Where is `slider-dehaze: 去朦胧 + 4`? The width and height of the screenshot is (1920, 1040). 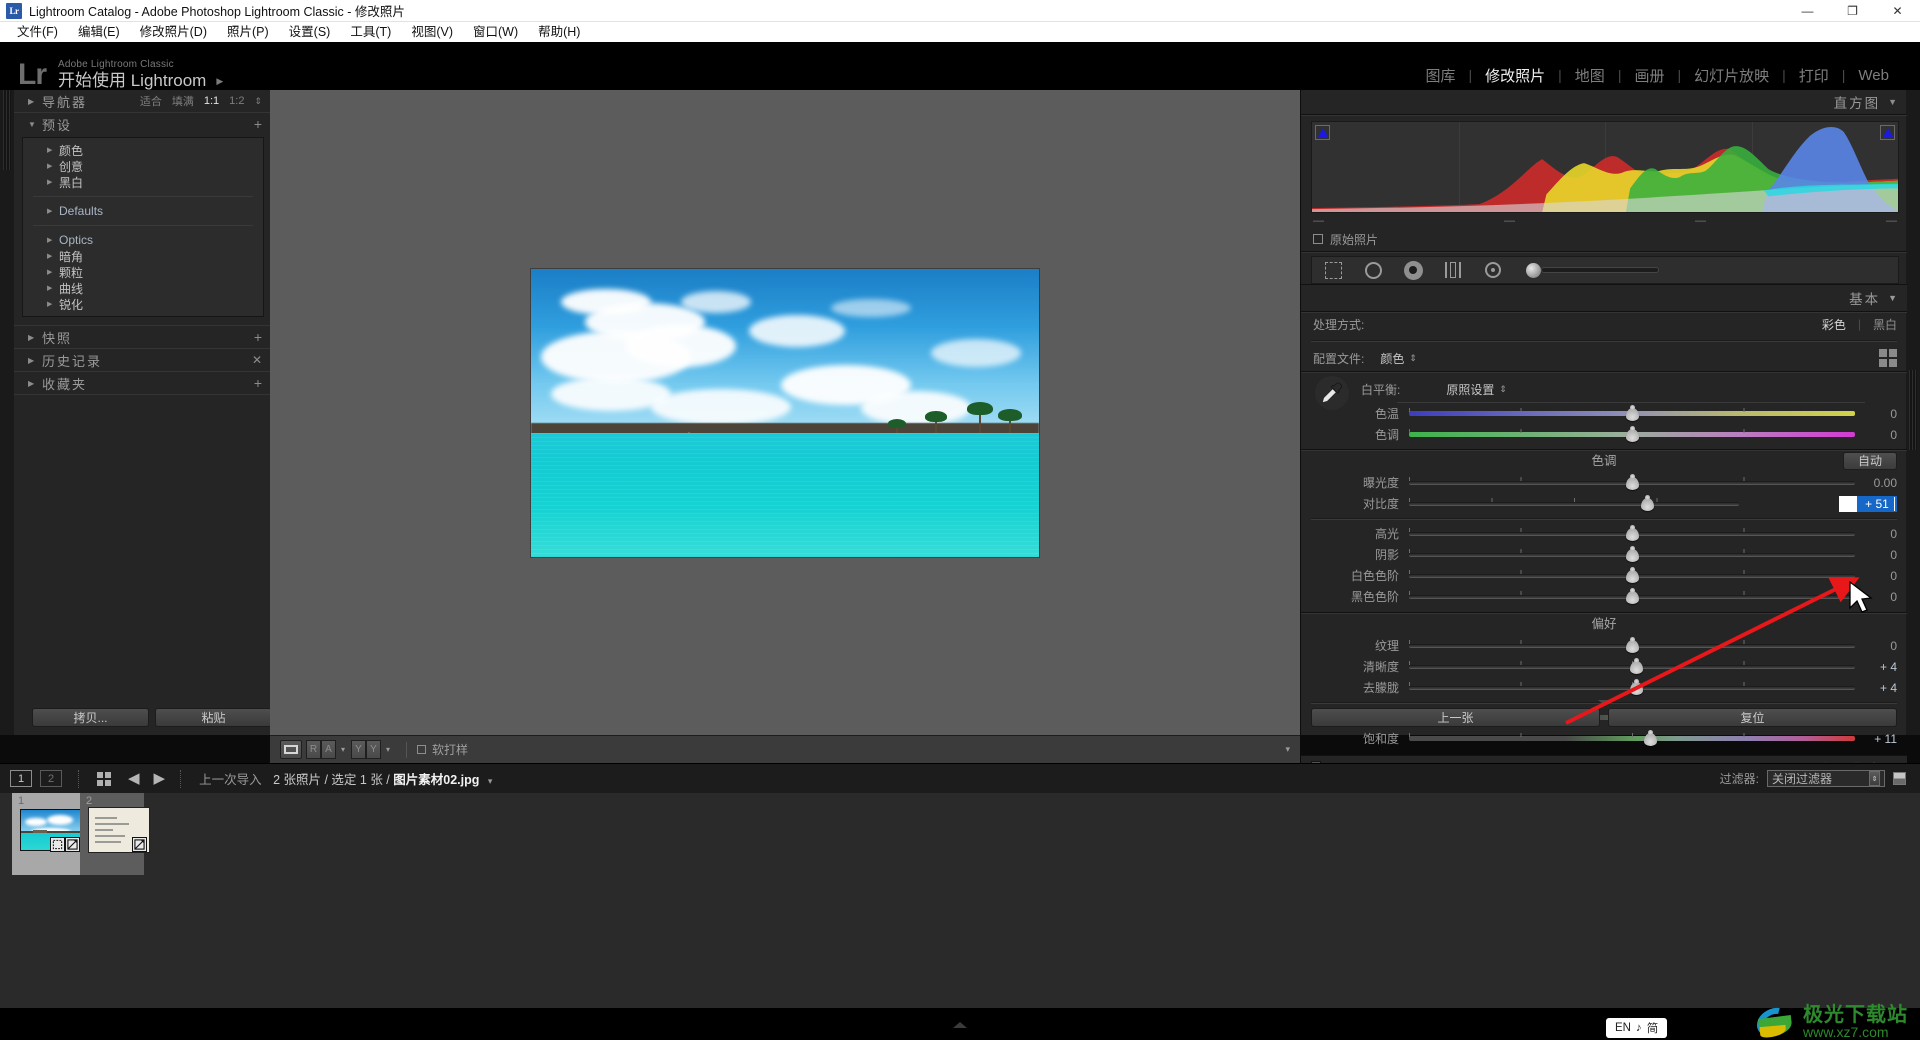 slider-dehaze: 去朦胧 + 4 is located at coordinates (1604, 687).